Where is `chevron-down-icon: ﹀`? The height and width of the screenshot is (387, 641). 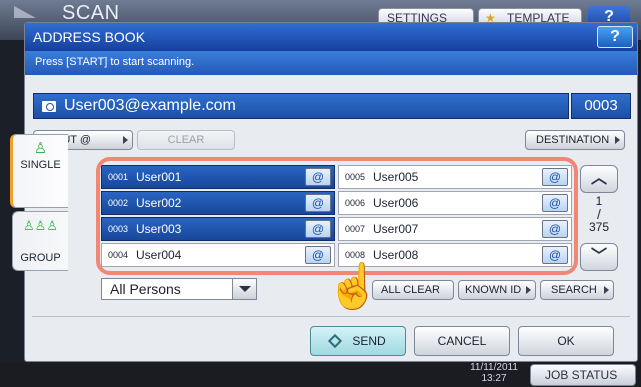 chevron-down-icon: ﹀ is located at coordinates (598, 256).